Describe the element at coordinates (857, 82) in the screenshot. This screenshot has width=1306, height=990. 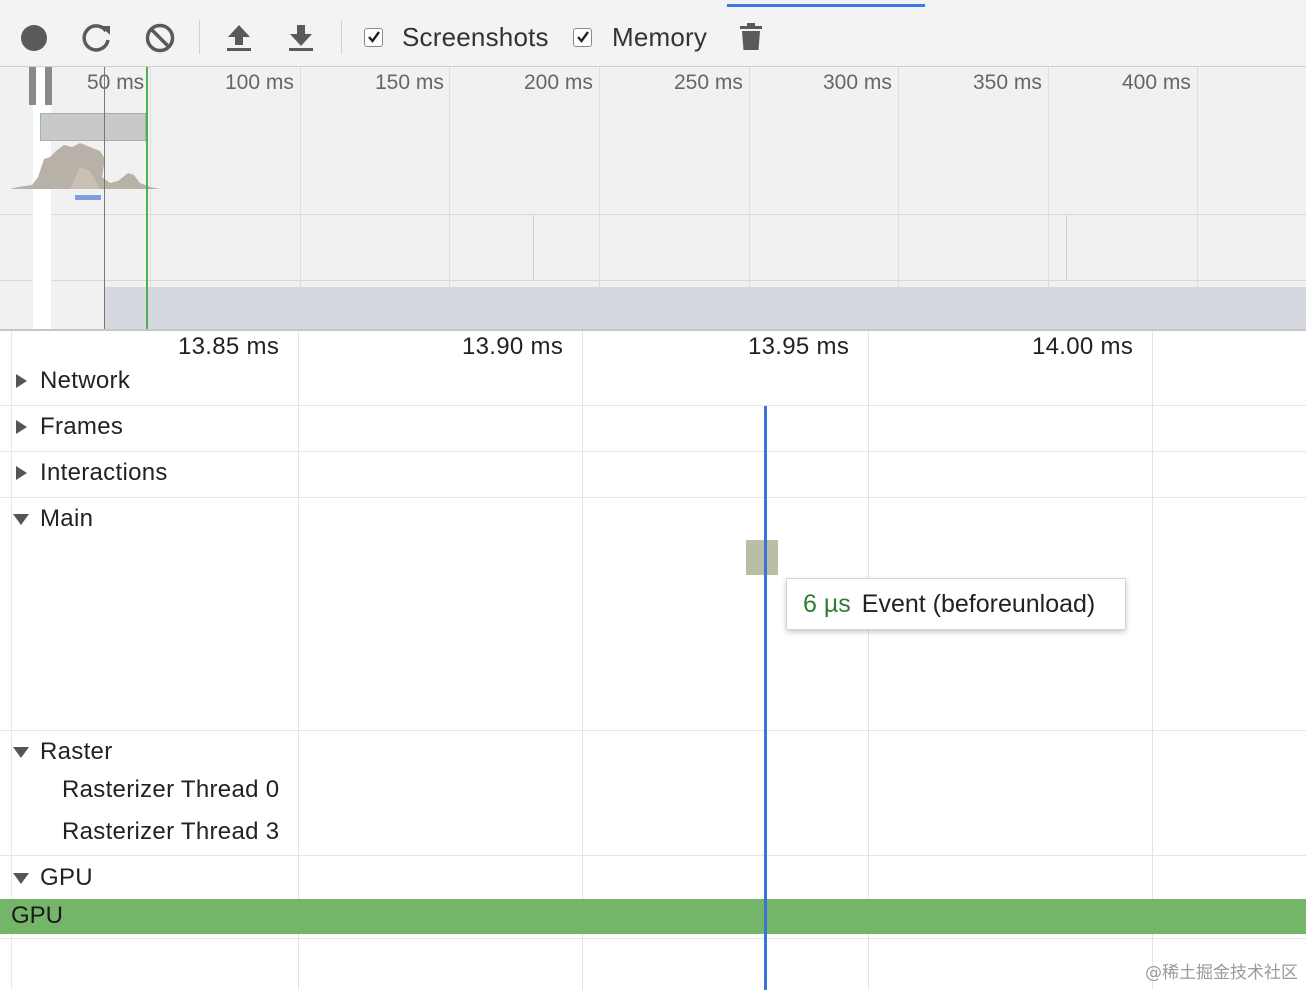
I see `overview-tick-label: 300 ms` at that location.